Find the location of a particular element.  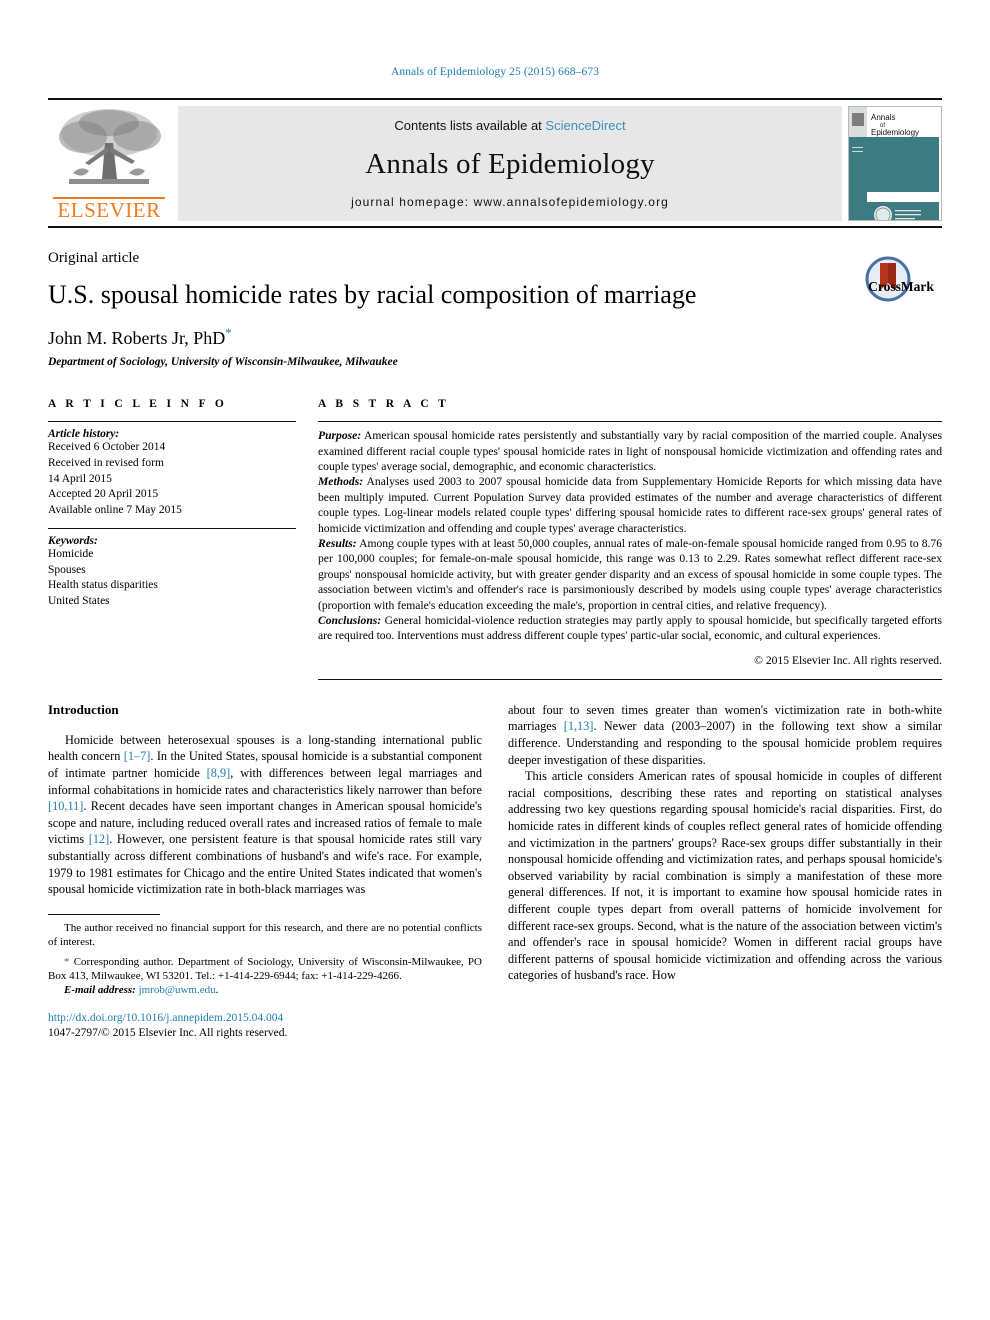

email-link: jmrob@uwm.edu is located at coordinates (177, 990).